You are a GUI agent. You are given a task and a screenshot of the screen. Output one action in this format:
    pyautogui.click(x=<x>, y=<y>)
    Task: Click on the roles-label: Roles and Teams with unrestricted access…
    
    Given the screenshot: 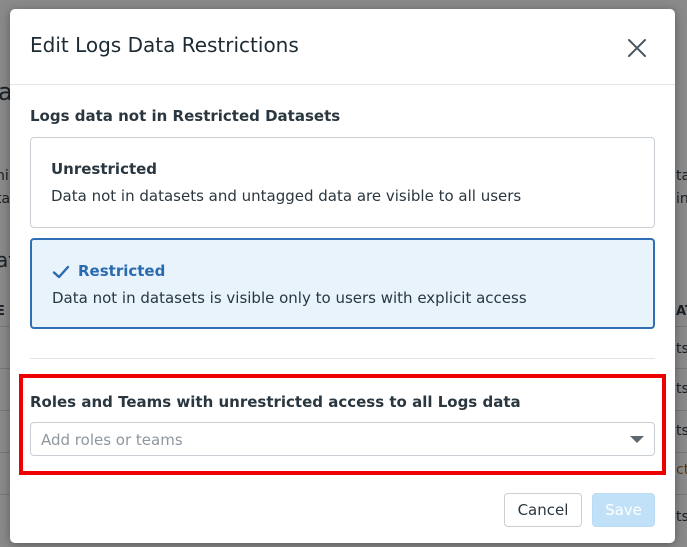 What is the action you would take?
    pyautogui.click(x=275, y=402)
    